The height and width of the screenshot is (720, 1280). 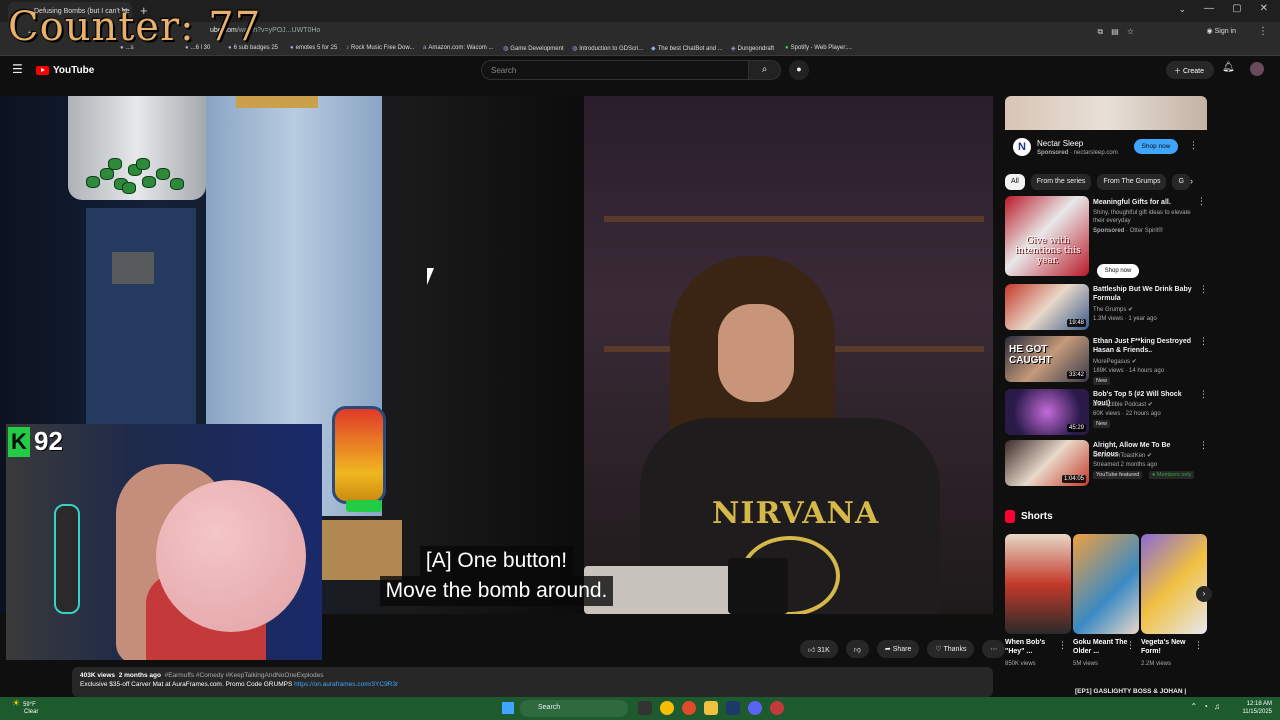 What do you see at coordinates (1076, 375) in the screenshot?
I see `duration: 33:42` at bounding box center [1076, 375].